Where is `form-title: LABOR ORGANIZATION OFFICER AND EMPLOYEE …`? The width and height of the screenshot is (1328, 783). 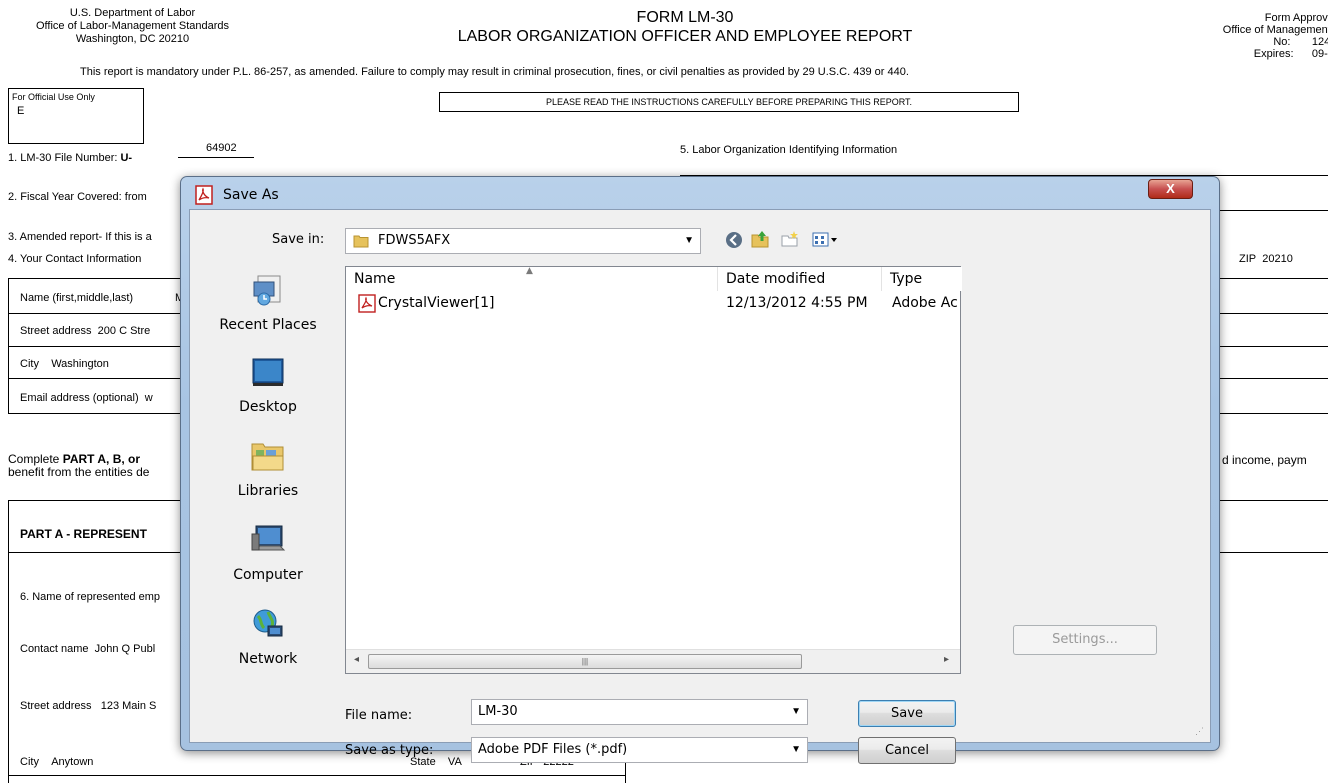
form-title: LABOR ORGANIZATION OFFICER AND EMPLOYEE … is located at coordinates (685, 36).